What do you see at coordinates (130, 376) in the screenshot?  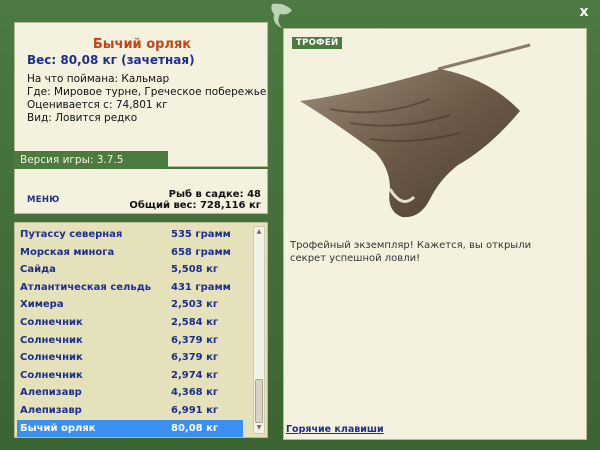 I see `list-item: Солнечник 2,974 кг` at bounding box center [130, 376].